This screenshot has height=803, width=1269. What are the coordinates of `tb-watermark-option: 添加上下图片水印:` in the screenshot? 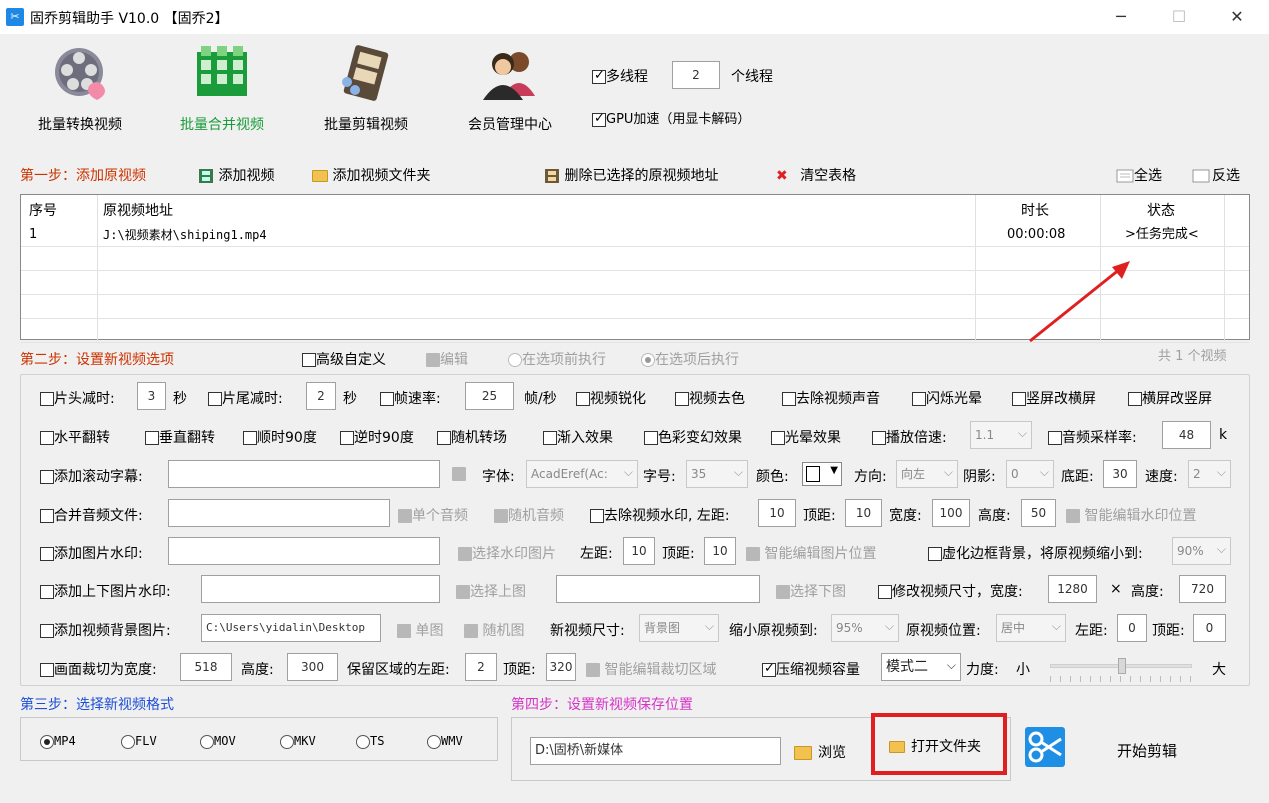 It's located at (105, 591).